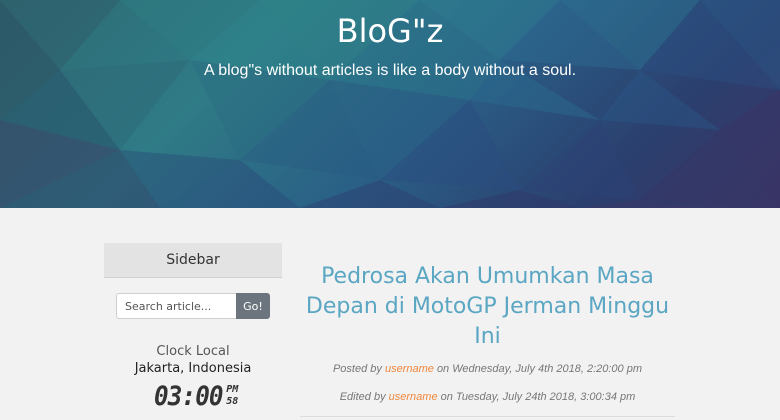 The image size is (780, 420). I want to click on clock-seconds: 58, so click(232, 401).